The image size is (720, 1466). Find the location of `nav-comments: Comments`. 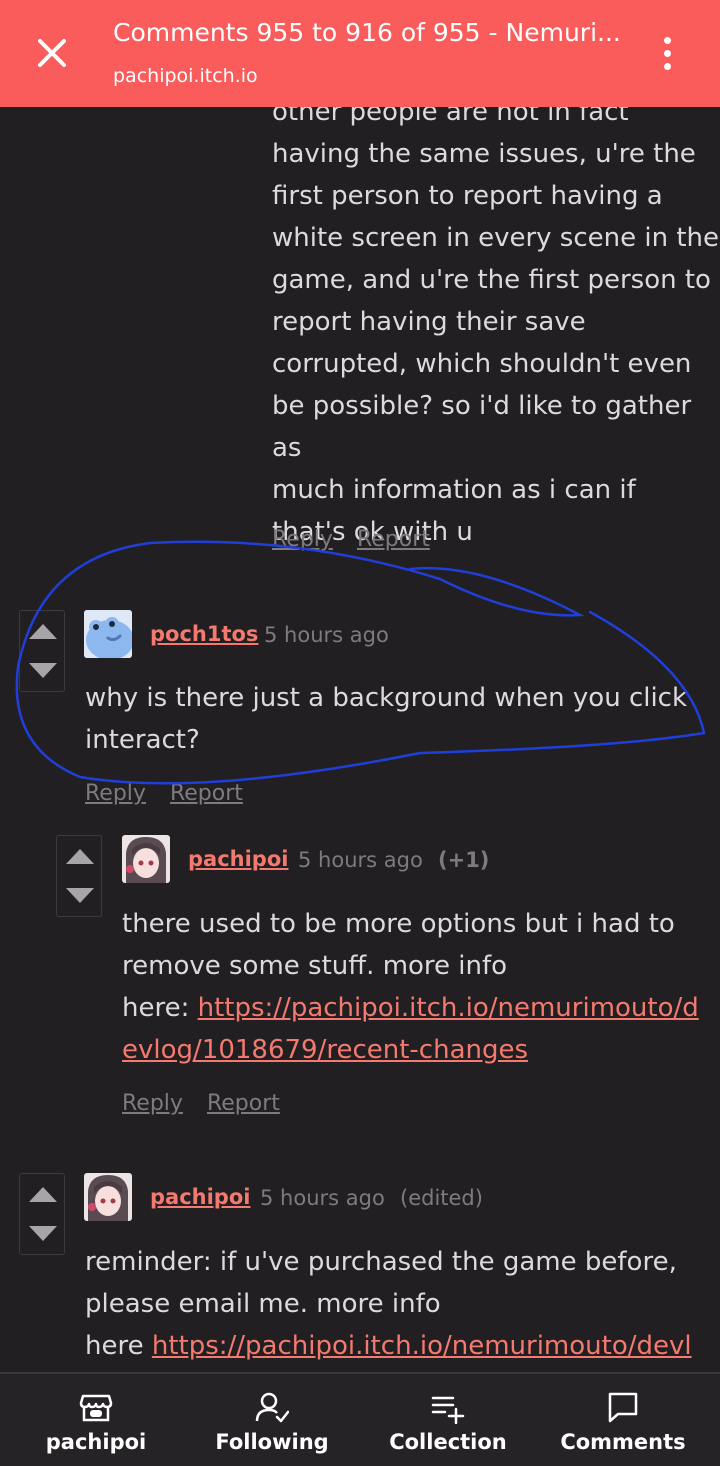

nav-comments: Comments is located at coordinates (623, 1420).